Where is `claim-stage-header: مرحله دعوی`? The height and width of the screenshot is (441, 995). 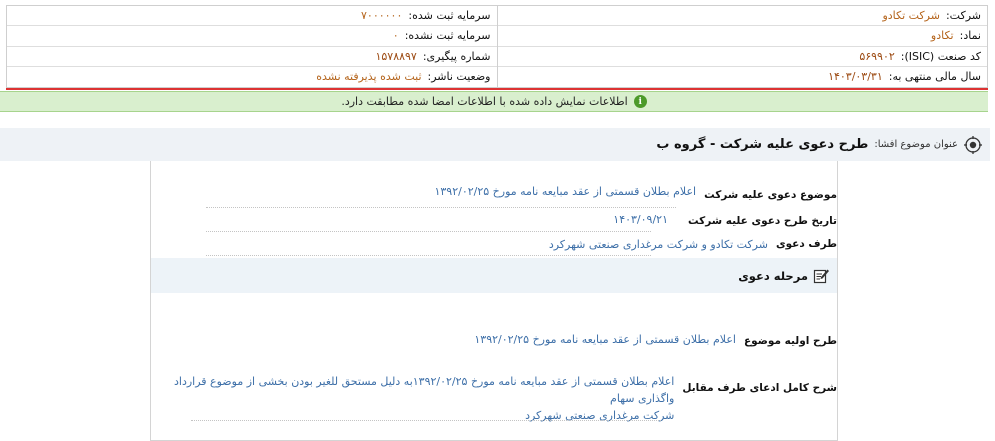 claim-stage-header: مرحله دعوی is located at coordinates (494, 275).